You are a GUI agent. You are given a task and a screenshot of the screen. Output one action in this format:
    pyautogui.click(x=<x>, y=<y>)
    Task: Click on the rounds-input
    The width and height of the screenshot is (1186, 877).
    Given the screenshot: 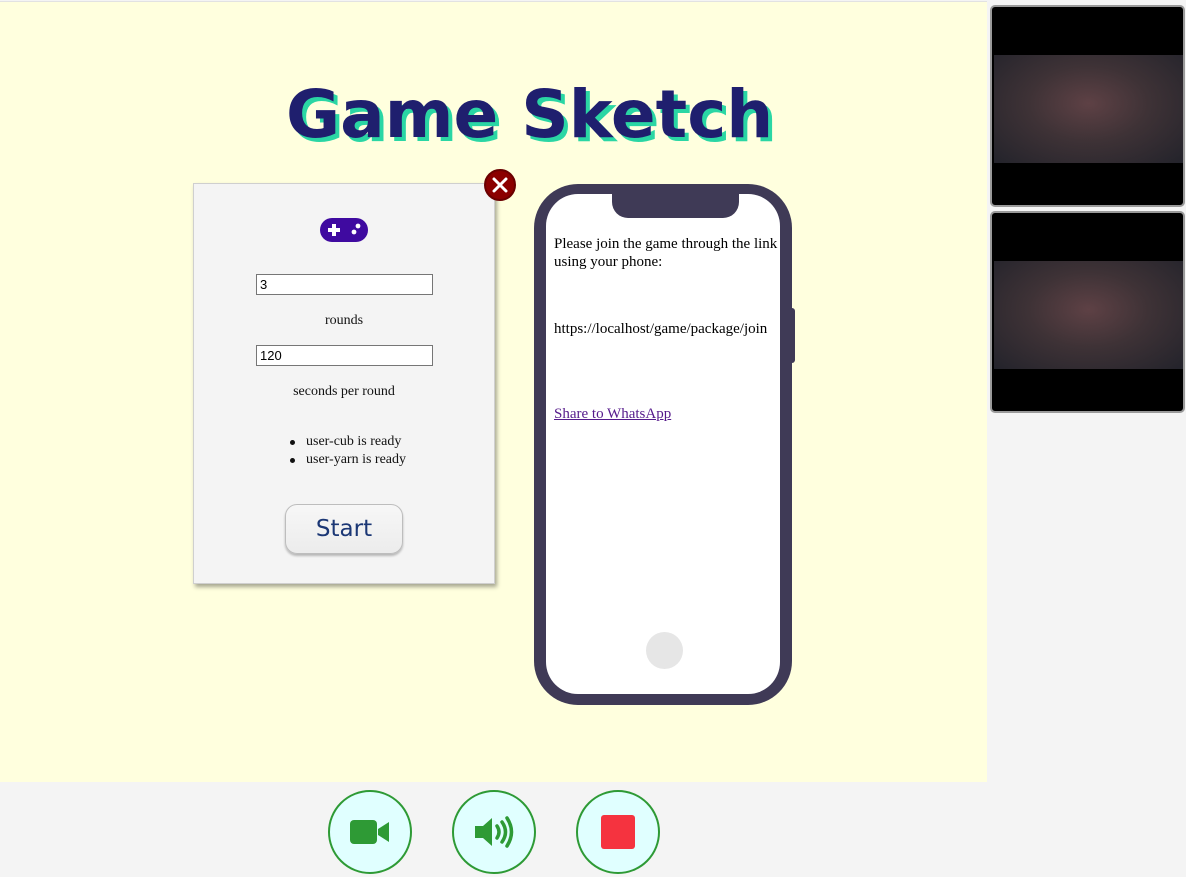 What is the action you would take?
    pyautogui.click(x=344, y=284)
    